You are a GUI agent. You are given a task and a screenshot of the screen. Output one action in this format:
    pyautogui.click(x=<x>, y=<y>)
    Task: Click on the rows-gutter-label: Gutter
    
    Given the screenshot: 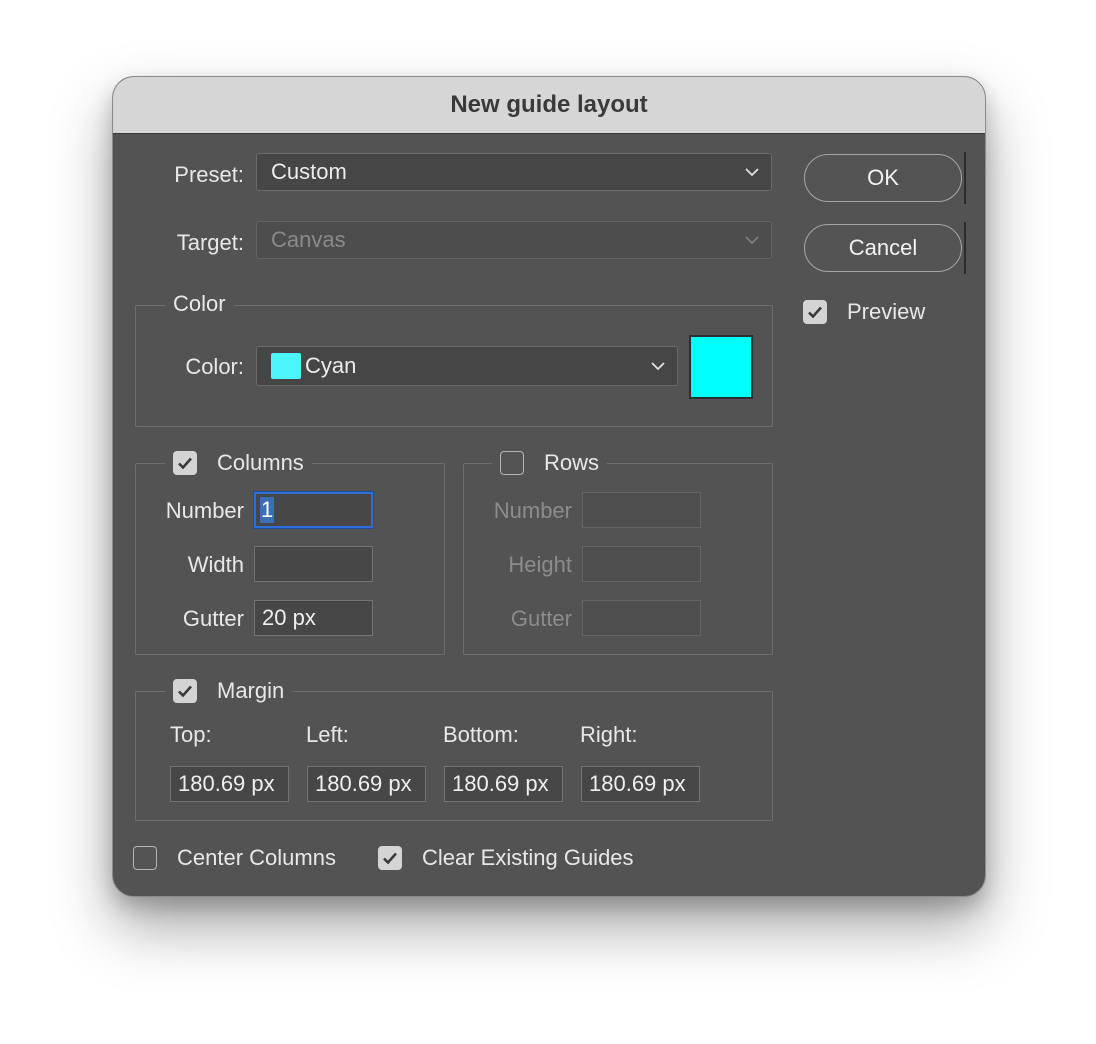 What is the action you would take?
    pyautogui.click(x=541, y=618)
    